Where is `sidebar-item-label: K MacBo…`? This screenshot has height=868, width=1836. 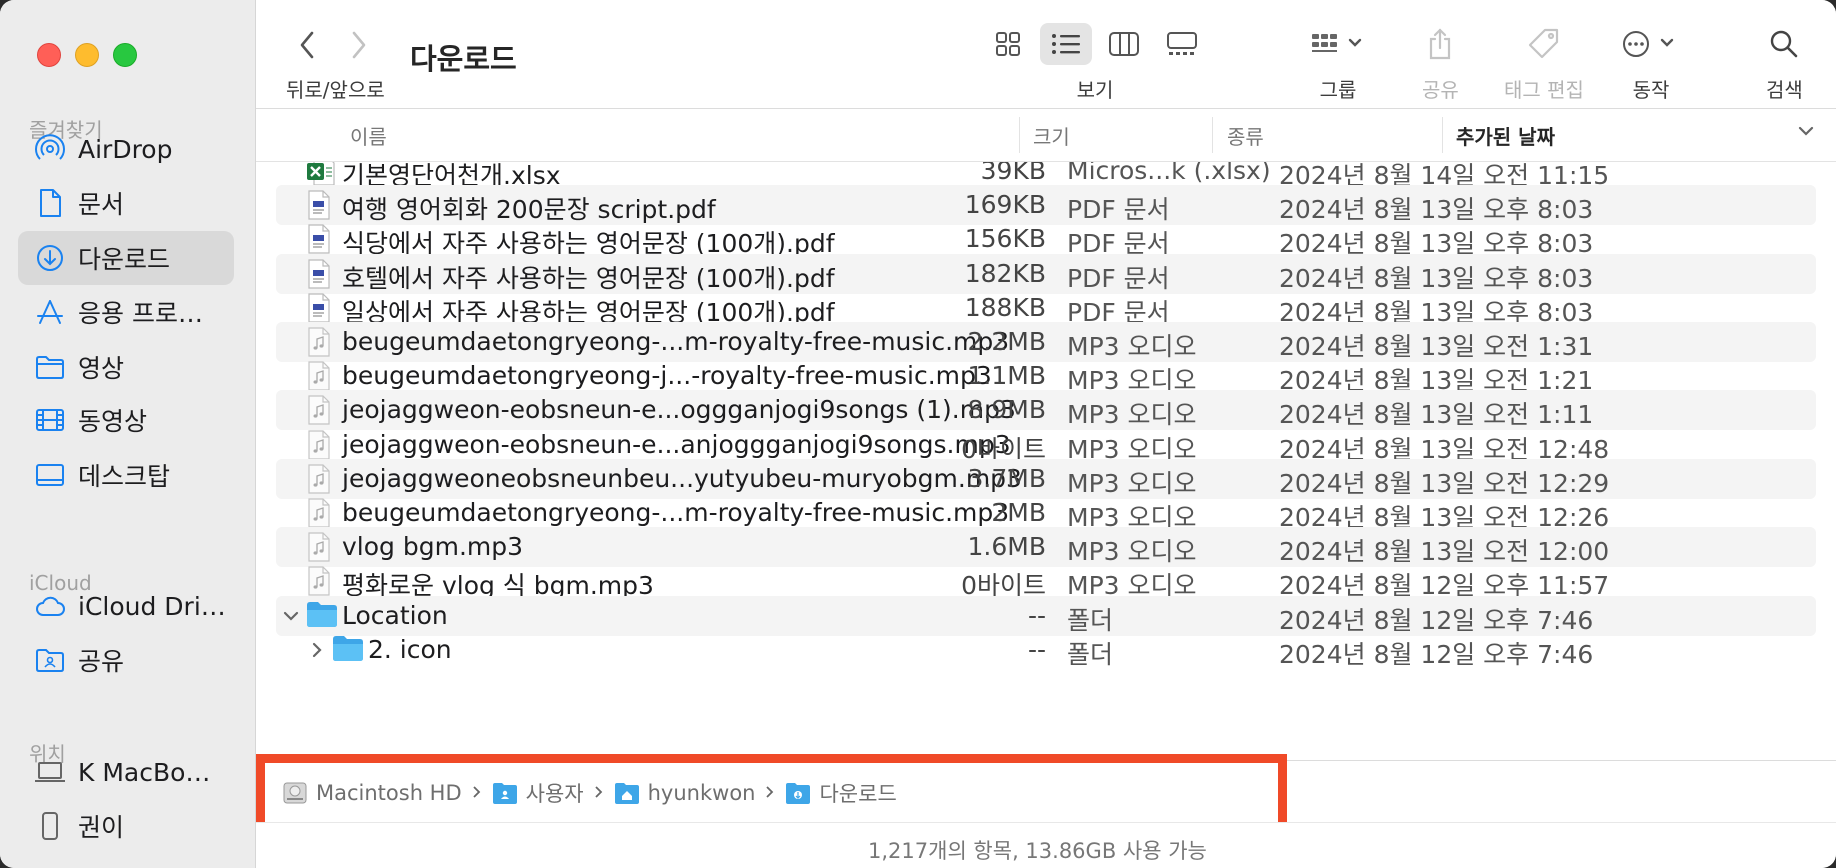
sidebar-item-label: K MacBo… is located at coordinates (144, 772).